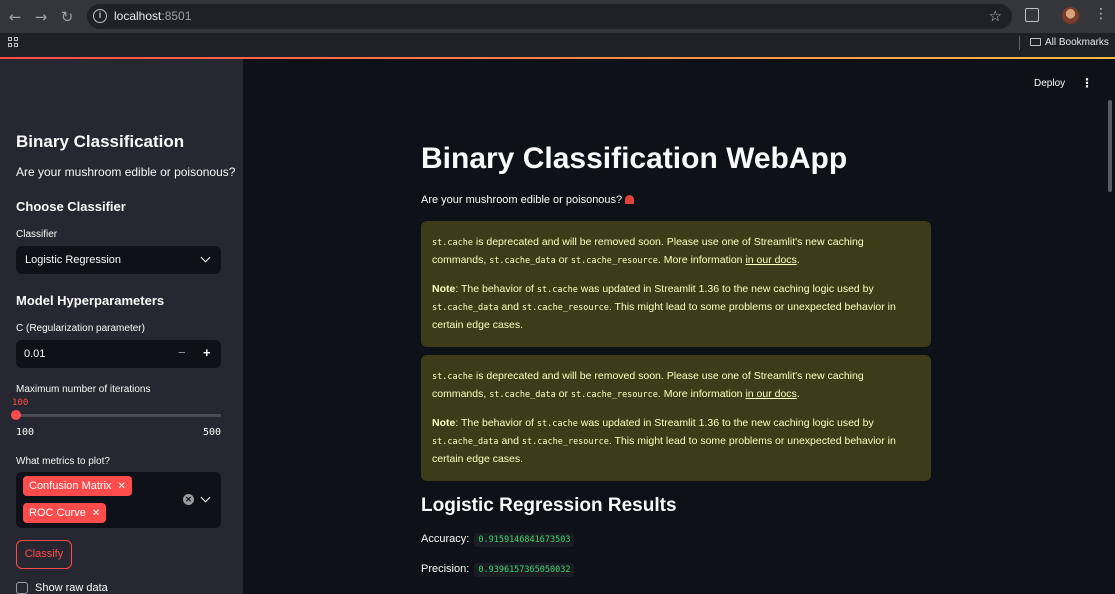 The image size is (1115, 594). Describe the element at coordinates (138, 16) in the screenshot. I see `url-host: localhost` at that location.